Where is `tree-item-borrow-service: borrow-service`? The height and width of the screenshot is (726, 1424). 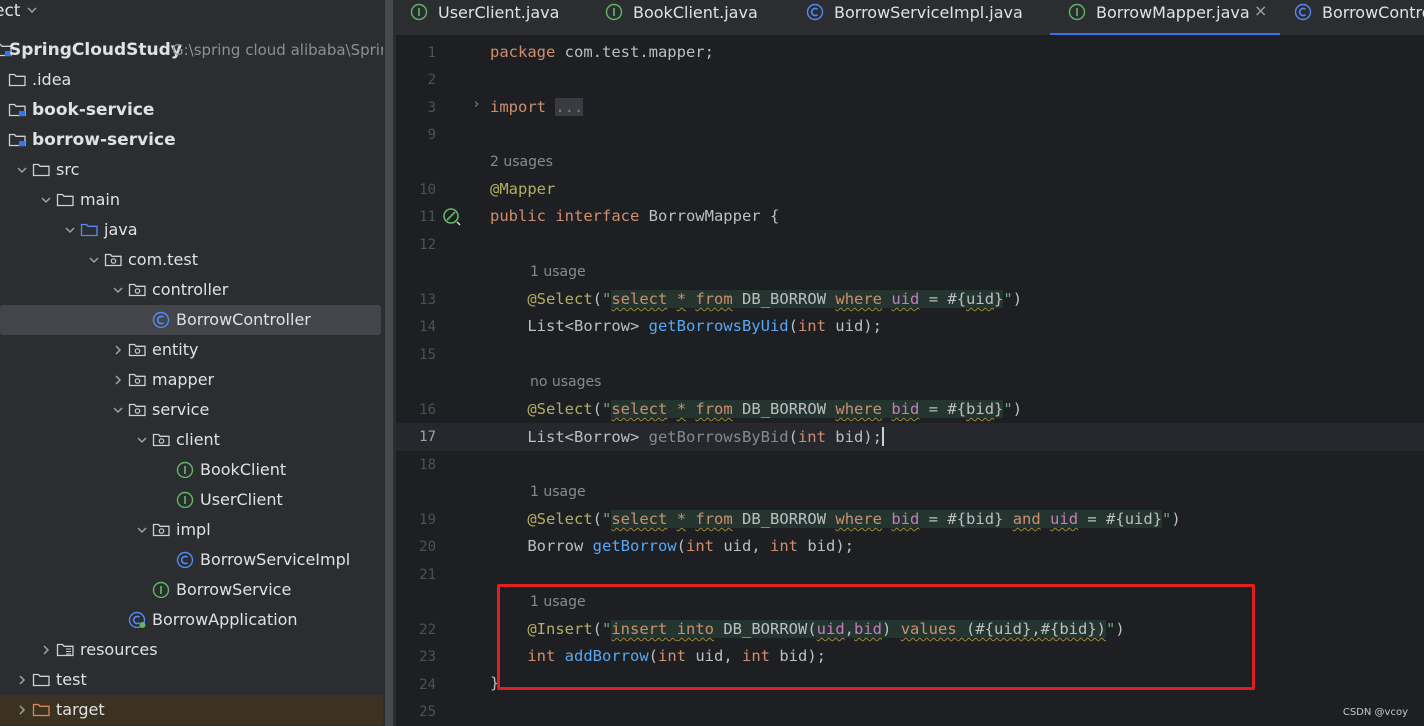
tree-item-borrow-service: borrow-service is located at coordinates (191, 140).